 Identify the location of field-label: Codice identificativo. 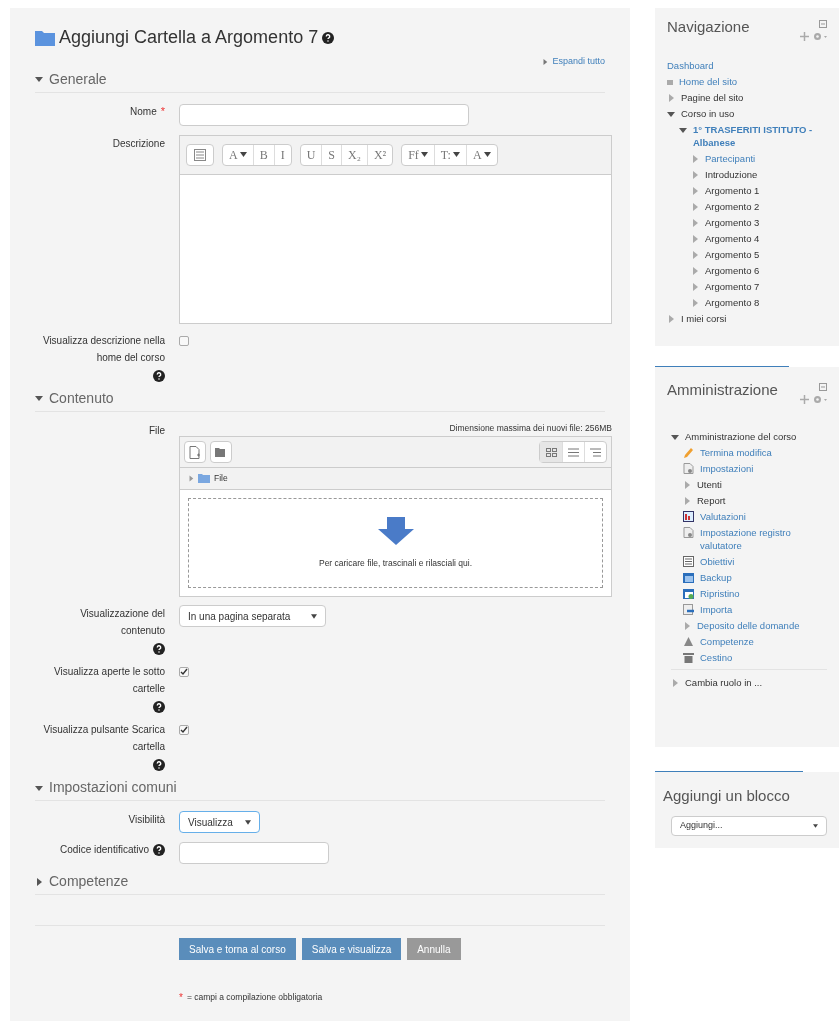
(104, 850).